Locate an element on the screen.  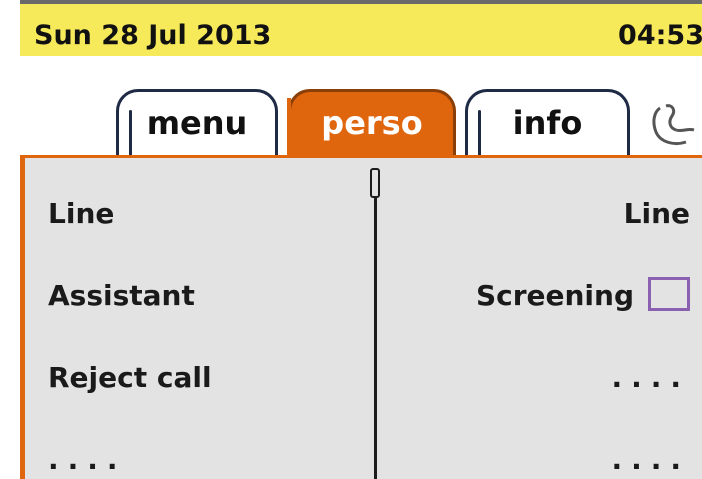
column-divider is located at coordinates (375, 325).